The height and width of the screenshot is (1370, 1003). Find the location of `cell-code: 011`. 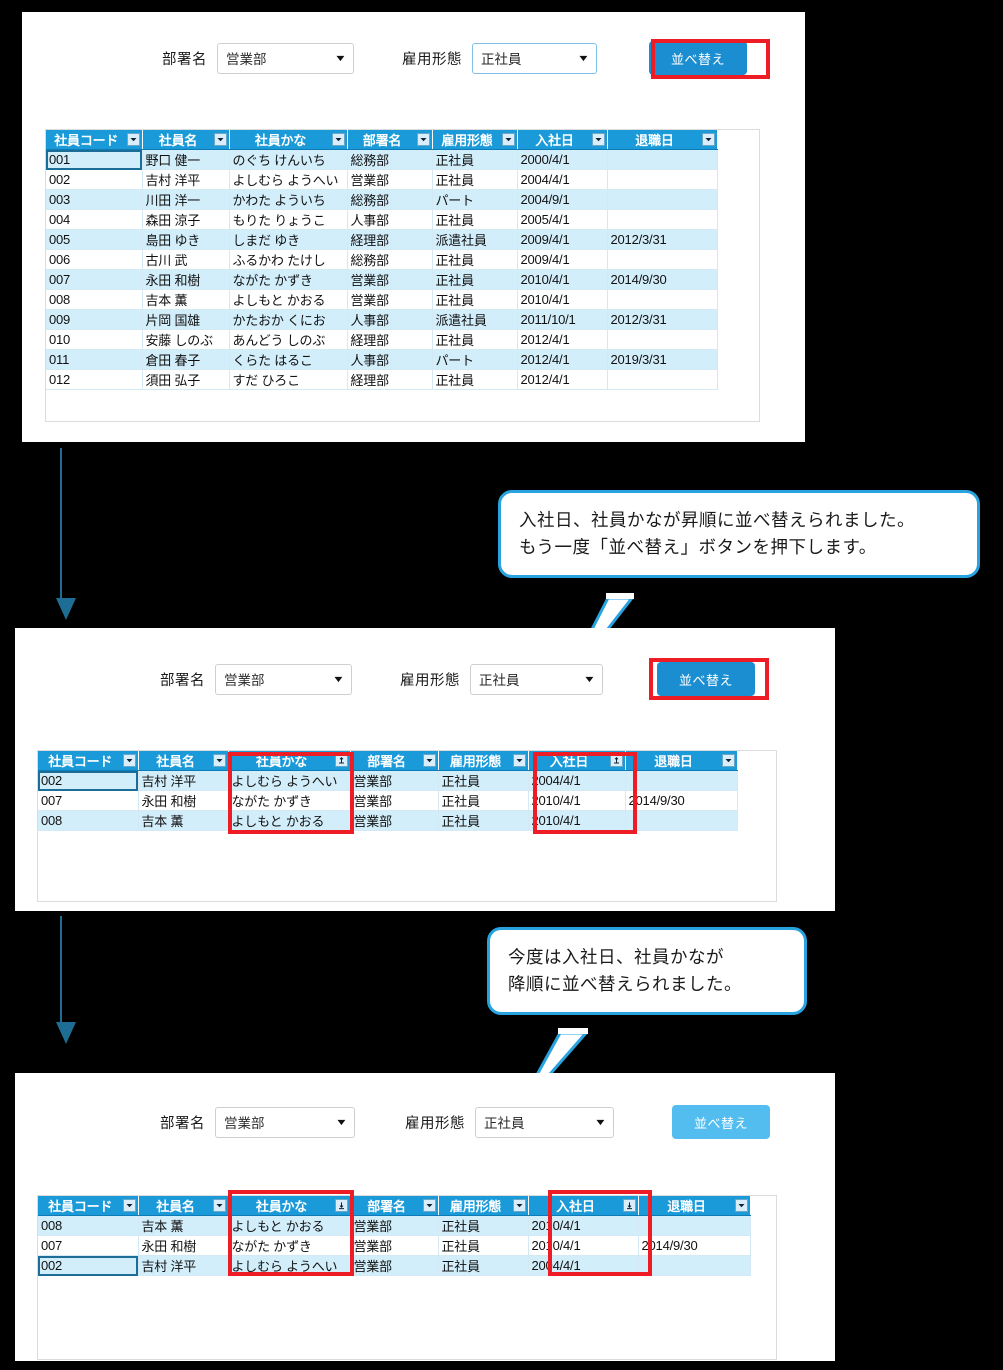

cell-code: 011 is located at coordinates (94, 359).